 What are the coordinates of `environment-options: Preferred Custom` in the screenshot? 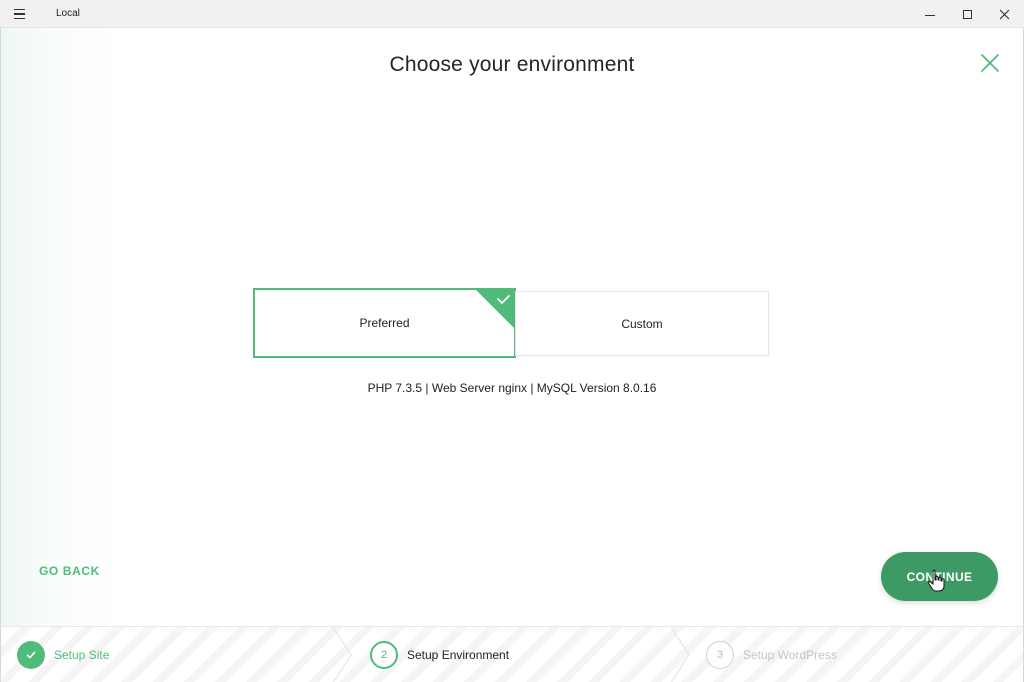 It's located at (511, 323).